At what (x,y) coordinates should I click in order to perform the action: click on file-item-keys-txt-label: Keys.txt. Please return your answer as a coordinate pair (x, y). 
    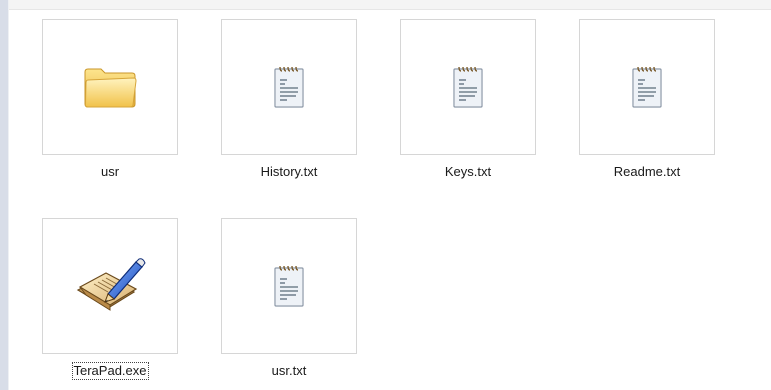
    Looking at the image, I should click on (468, 172).